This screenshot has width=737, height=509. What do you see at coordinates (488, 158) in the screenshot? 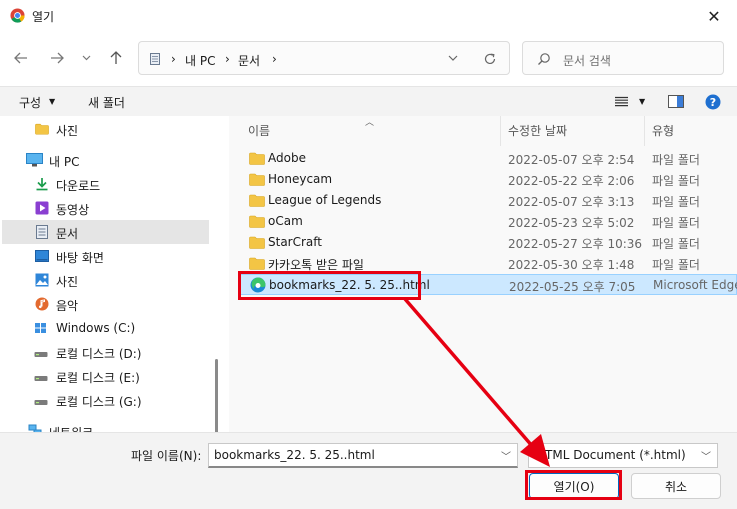
I see `file-row-adobe: Adobe 2022-05-07 오후 2:54 파일 폴더` at bounding box center [488, 158].